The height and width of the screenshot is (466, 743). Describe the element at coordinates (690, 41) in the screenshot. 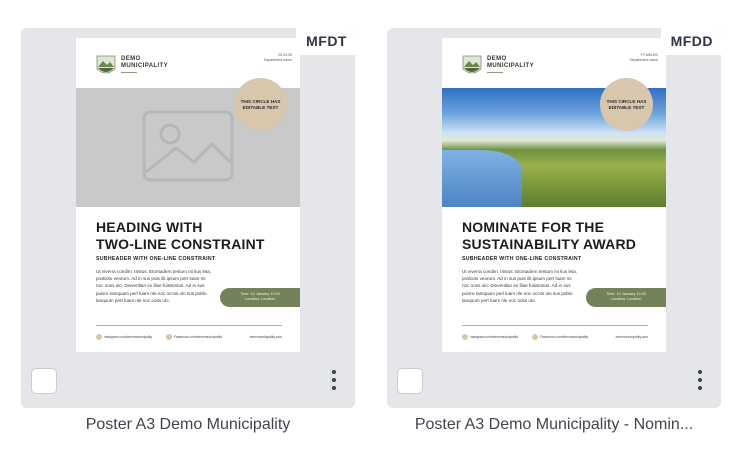

I see `template-code-badge: MFDD` at that location.